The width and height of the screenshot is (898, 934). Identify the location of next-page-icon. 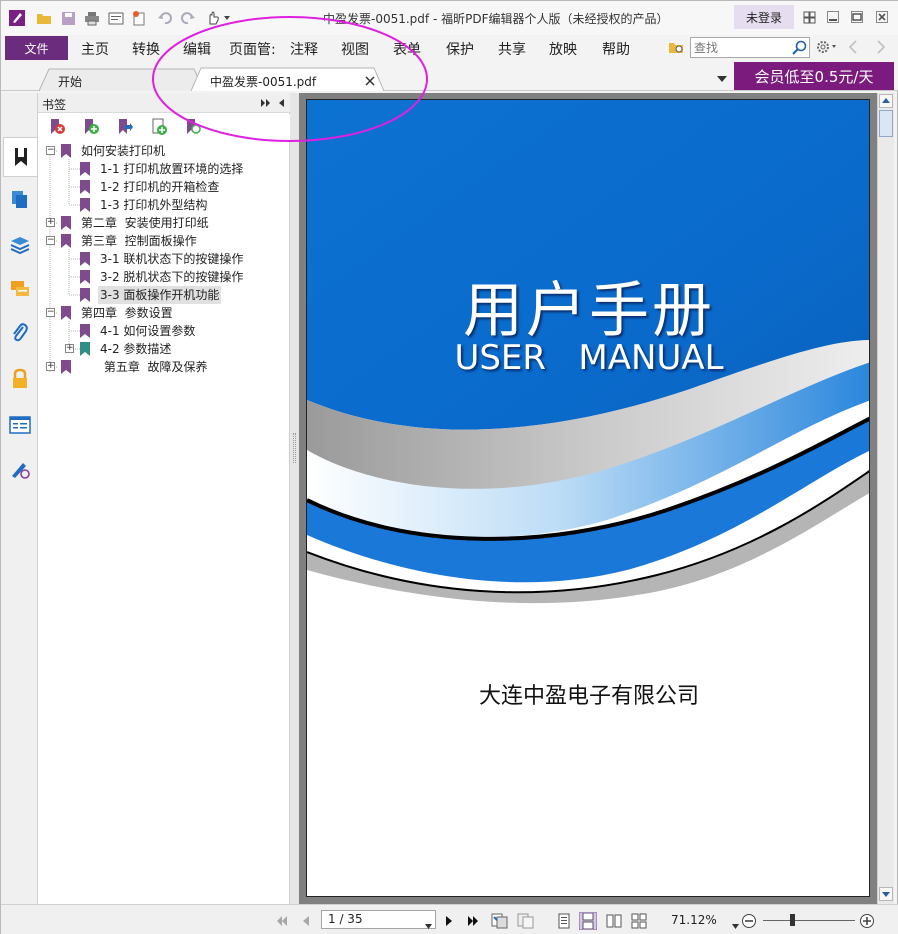
(449, 921).